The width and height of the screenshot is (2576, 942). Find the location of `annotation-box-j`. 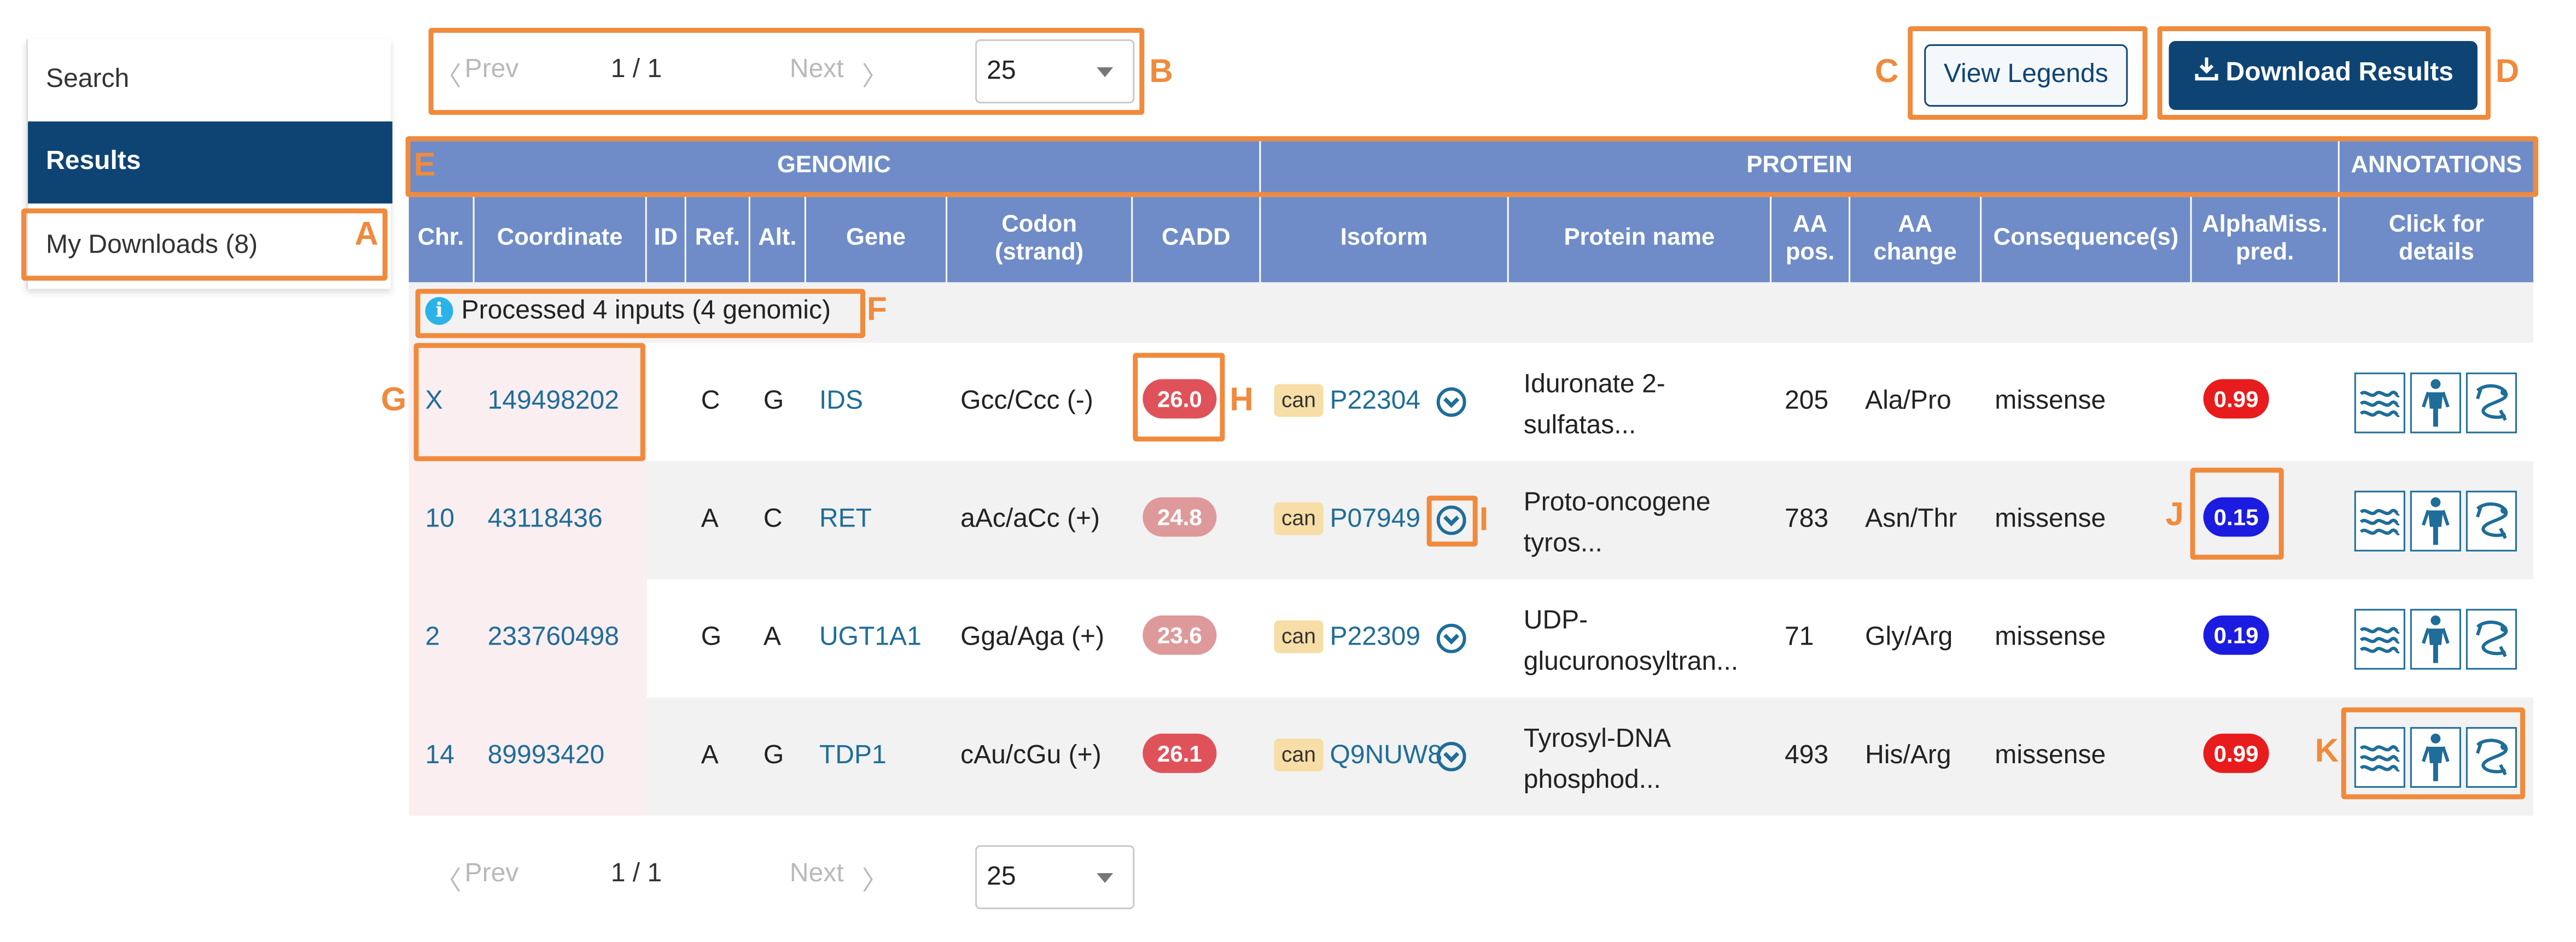

annotation-box-j is located at coordinates (2237, 513).